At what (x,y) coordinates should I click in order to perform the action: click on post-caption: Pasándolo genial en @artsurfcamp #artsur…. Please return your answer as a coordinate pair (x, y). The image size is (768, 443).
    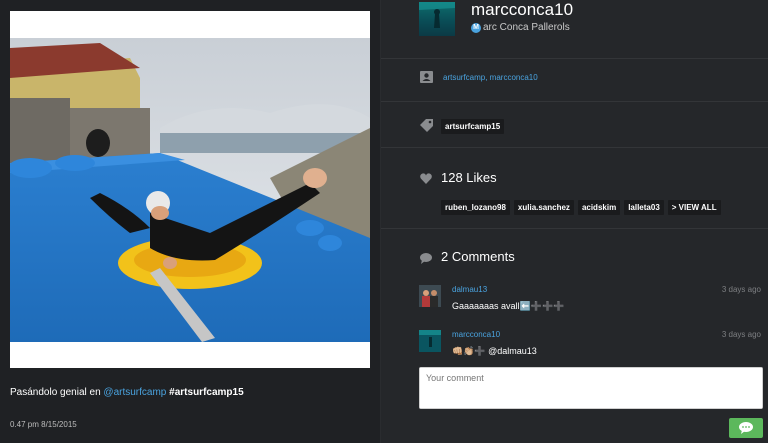
    Looking at the image, I should click on (127, 392).